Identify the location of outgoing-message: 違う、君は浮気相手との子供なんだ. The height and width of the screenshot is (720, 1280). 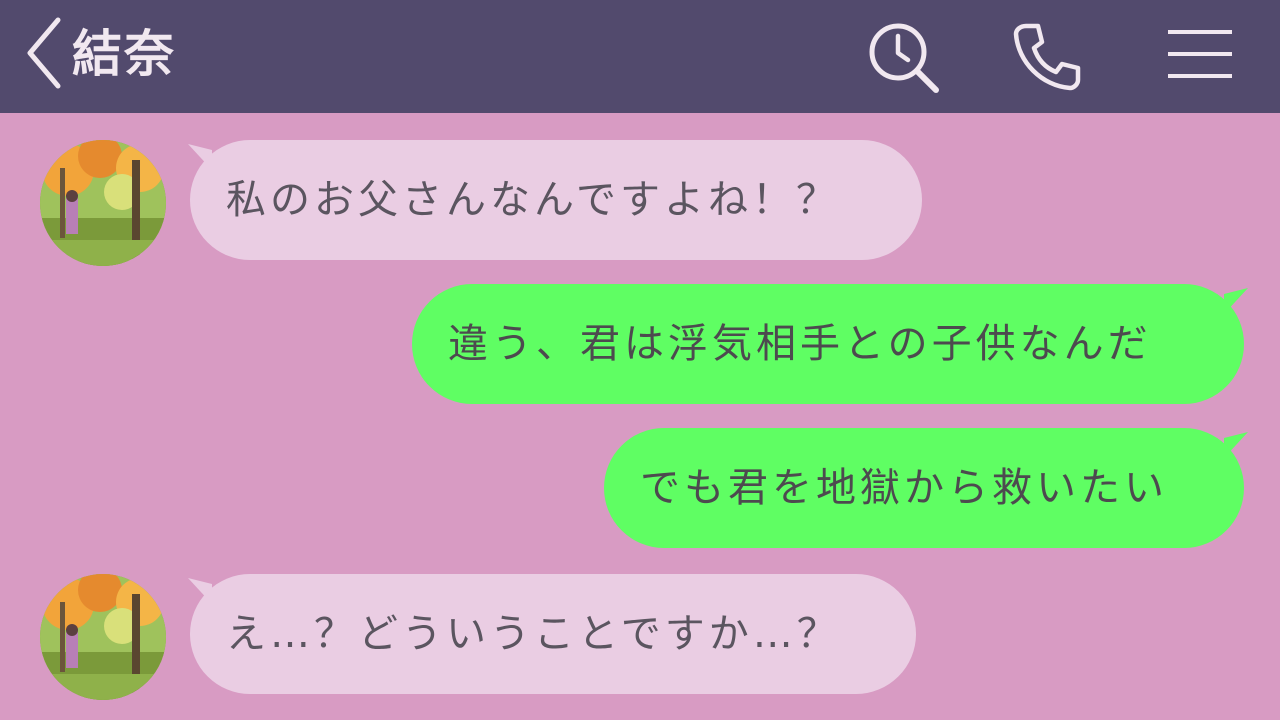
(828, 344).